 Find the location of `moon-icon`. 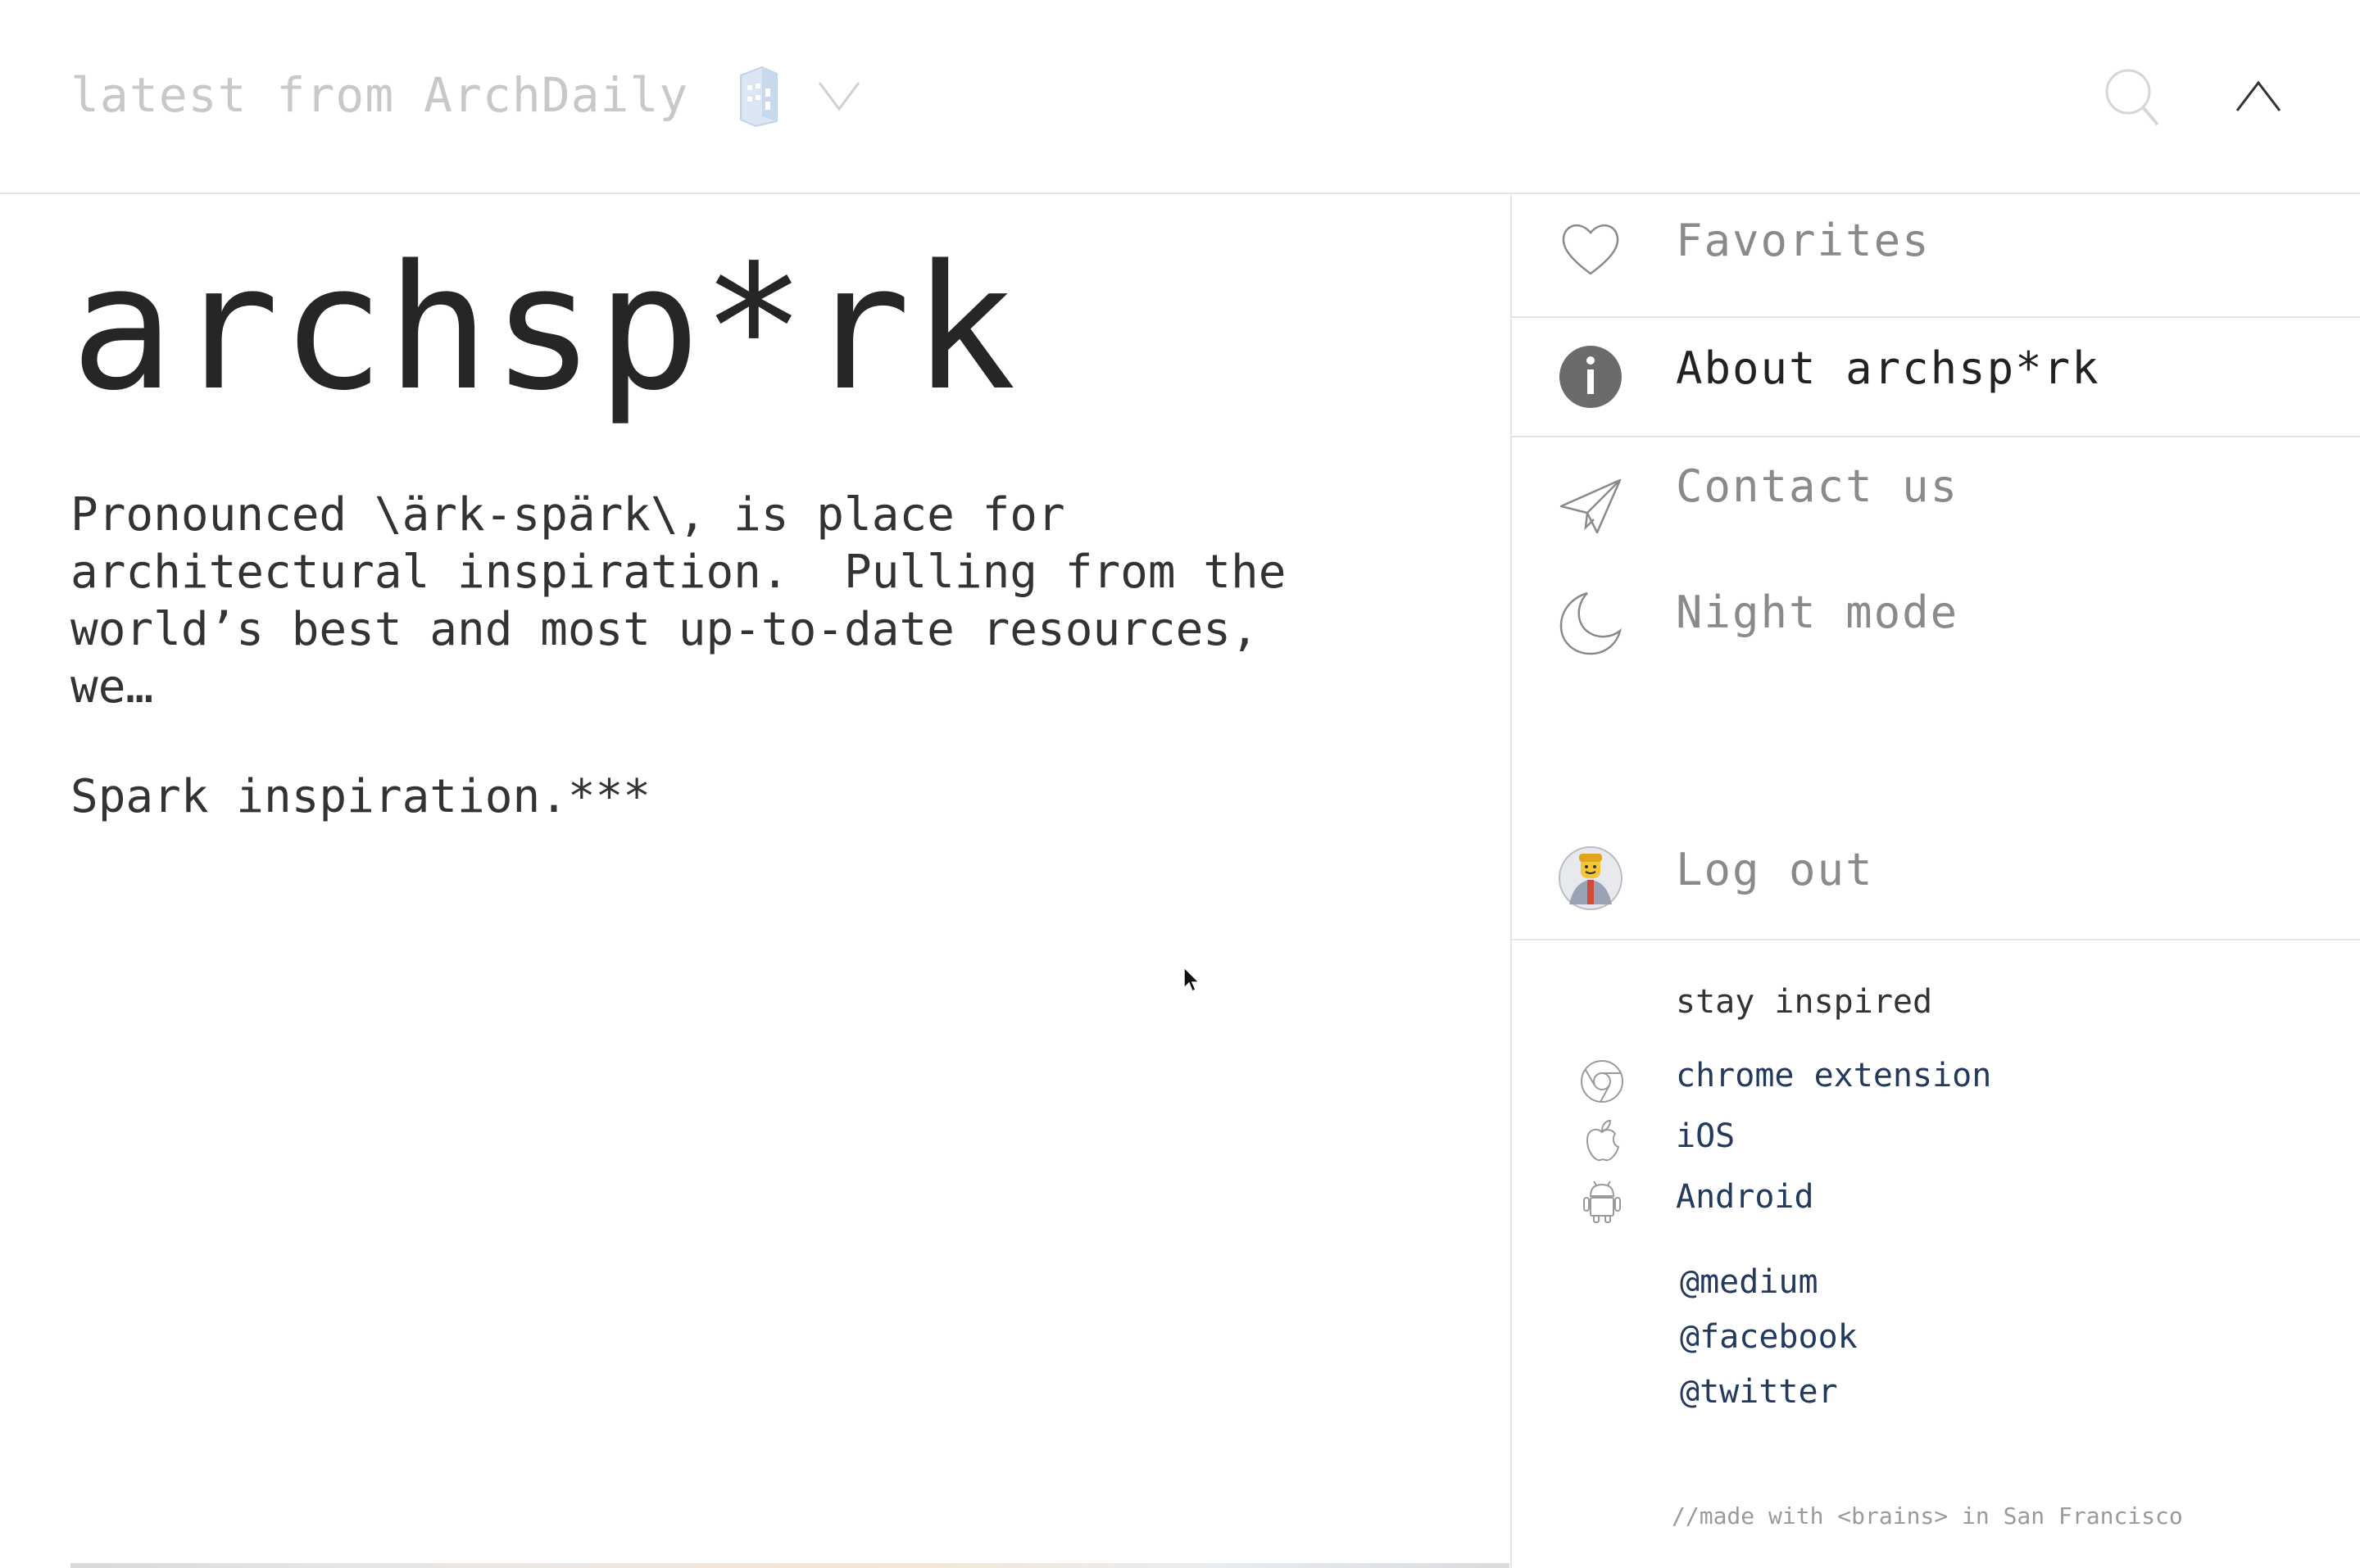

moon-icon is located at coordinates (1590, 623).